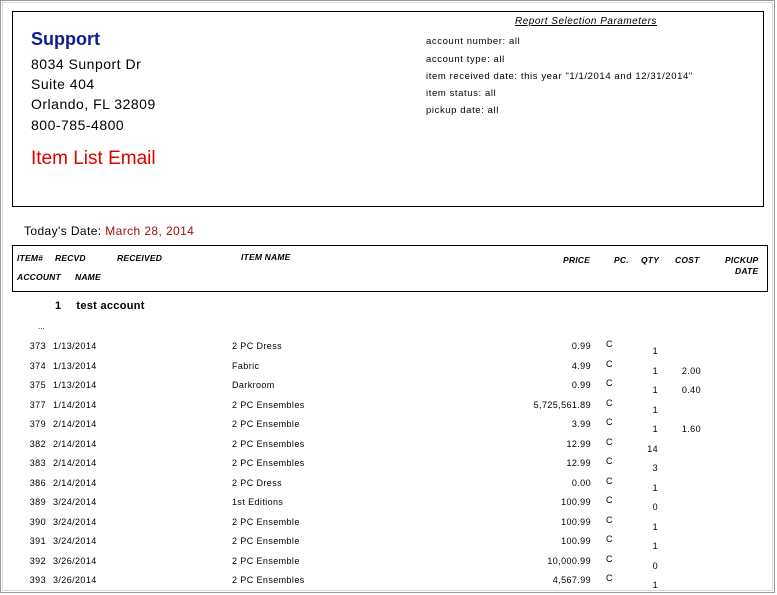 Image resolution: width=777 pixels, height=595 pixels. I want to click on item-number: 393, so click(37, 580).